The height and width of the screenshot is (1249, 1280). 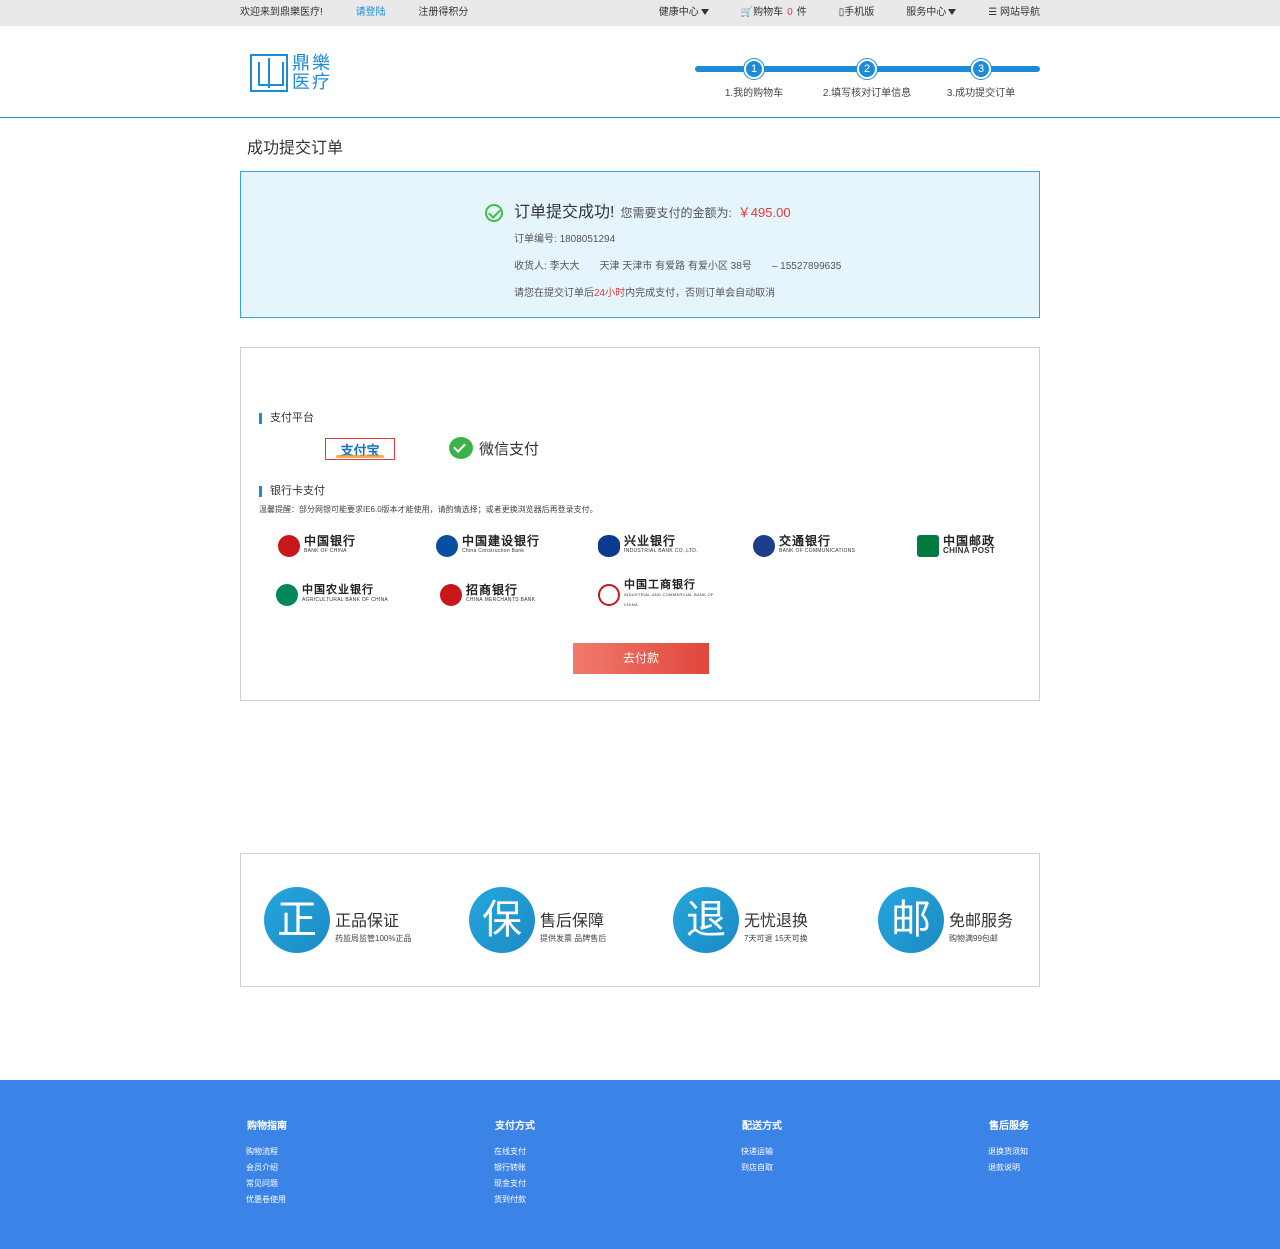 I want to click on guarantee-after-sales: 保 售后保障提供发票 品牌售后, so click(x=569, y=920).